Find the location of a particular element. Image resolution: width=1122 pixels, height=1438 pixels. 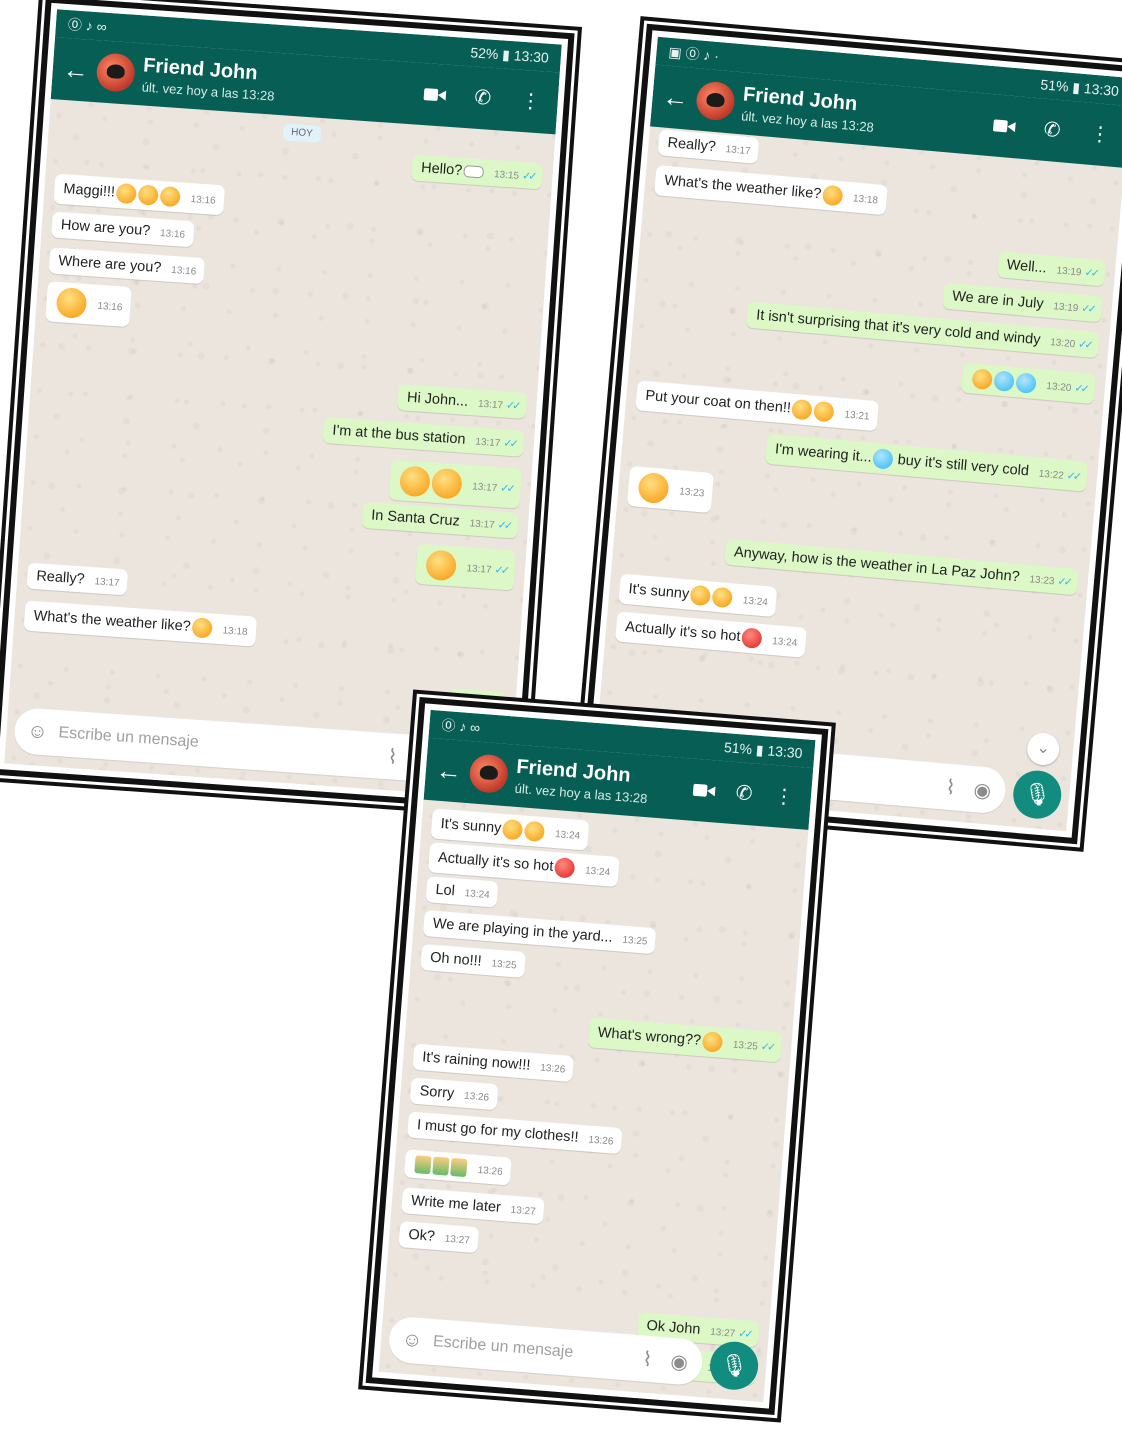

message-text: I must go for my clothes!! is located at coordinates (498, 1131).